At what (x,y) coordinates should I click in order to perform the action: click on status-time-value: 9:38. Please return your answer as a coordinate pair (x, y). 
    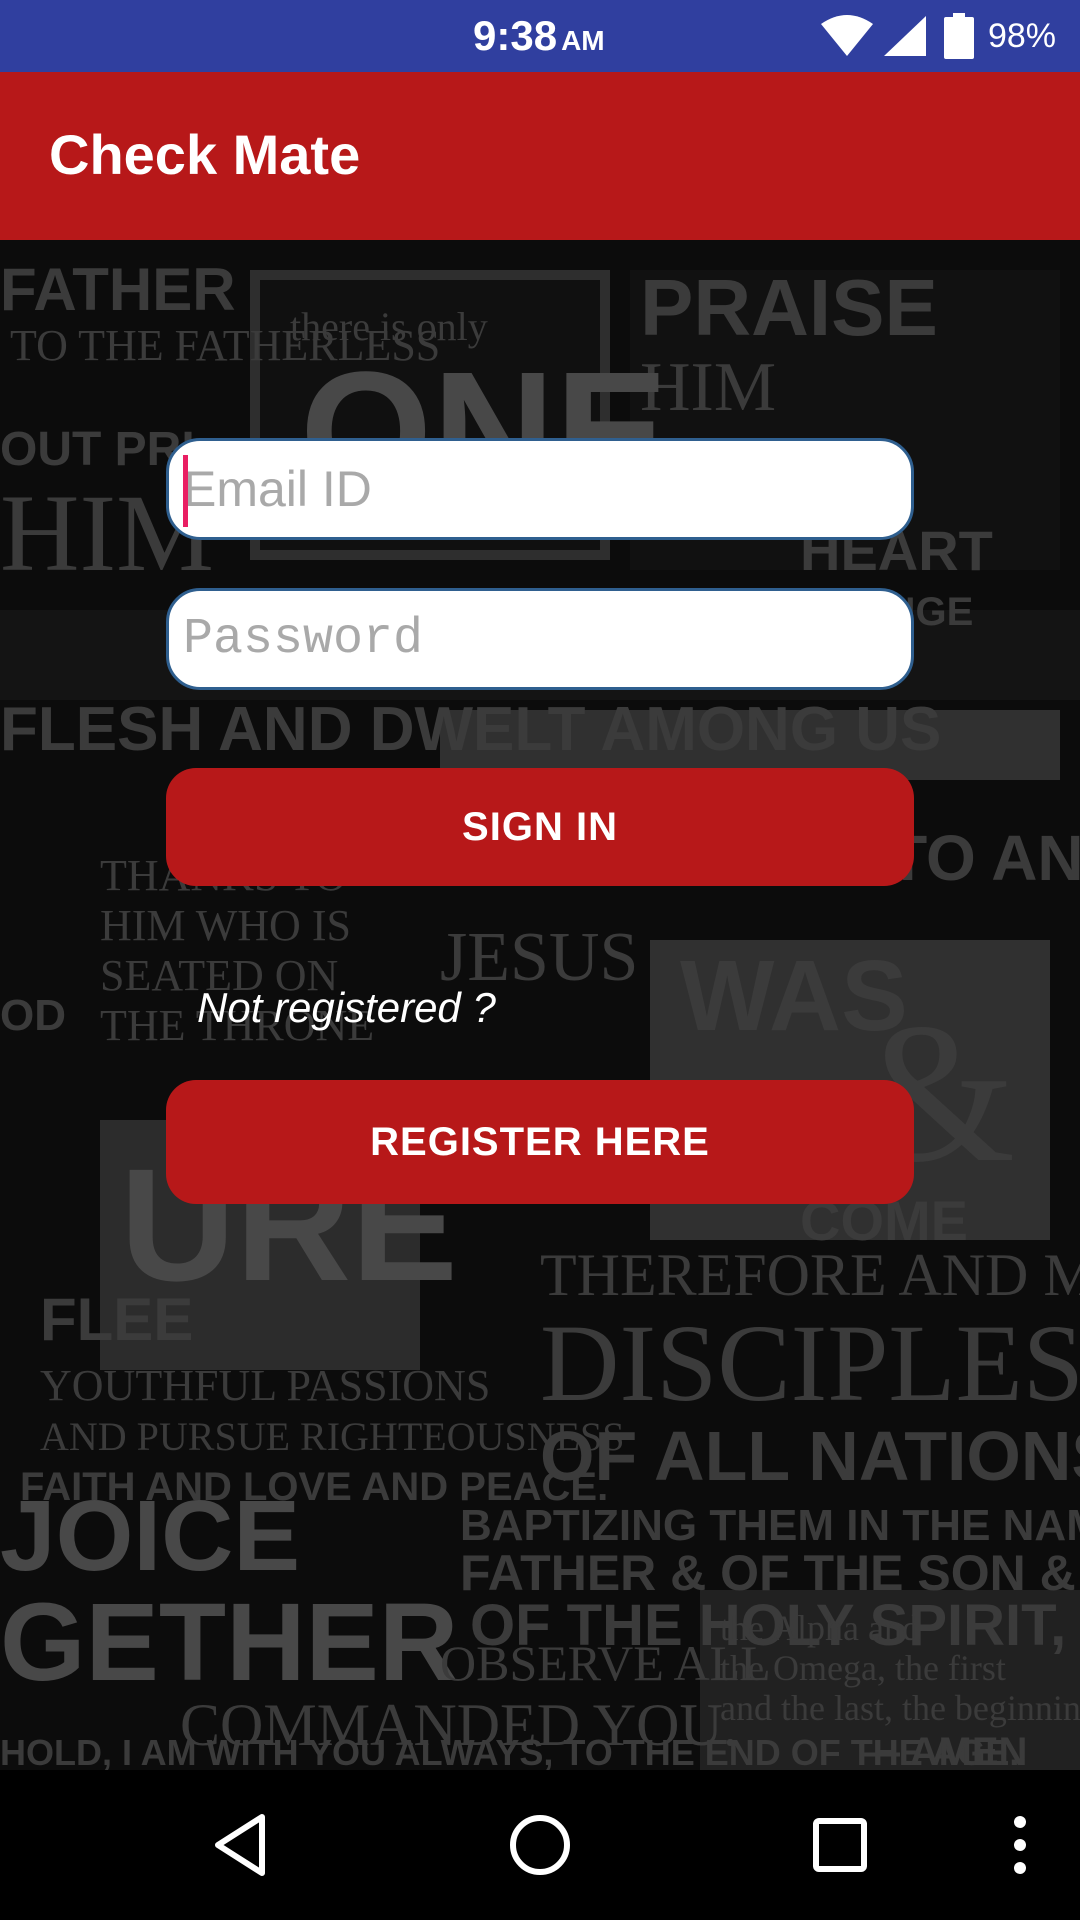
    Looking at the image, I should click on (515, 35).